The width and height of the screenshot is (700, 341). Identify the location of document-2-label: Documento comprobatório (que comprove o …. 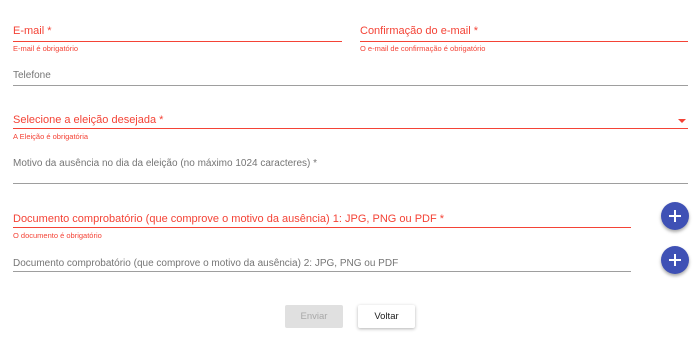
(206, 263).